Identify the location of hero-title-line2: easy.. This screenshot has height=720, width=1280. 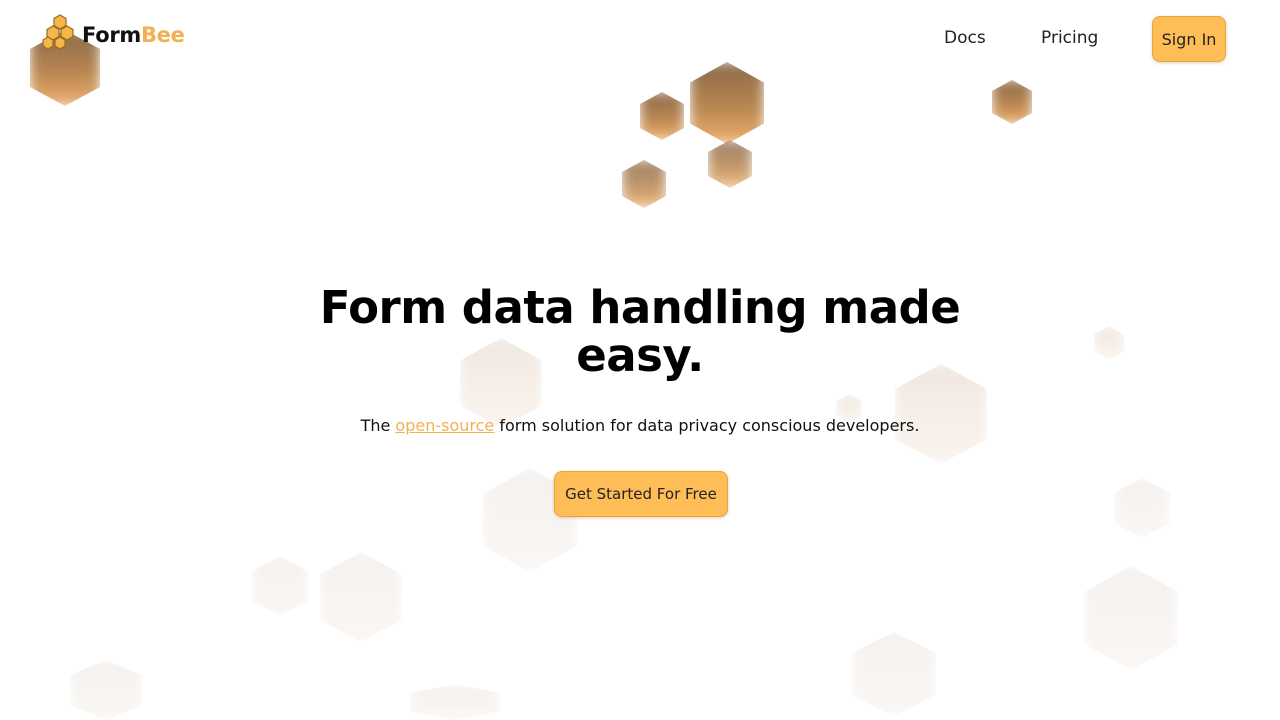
(640, 355).